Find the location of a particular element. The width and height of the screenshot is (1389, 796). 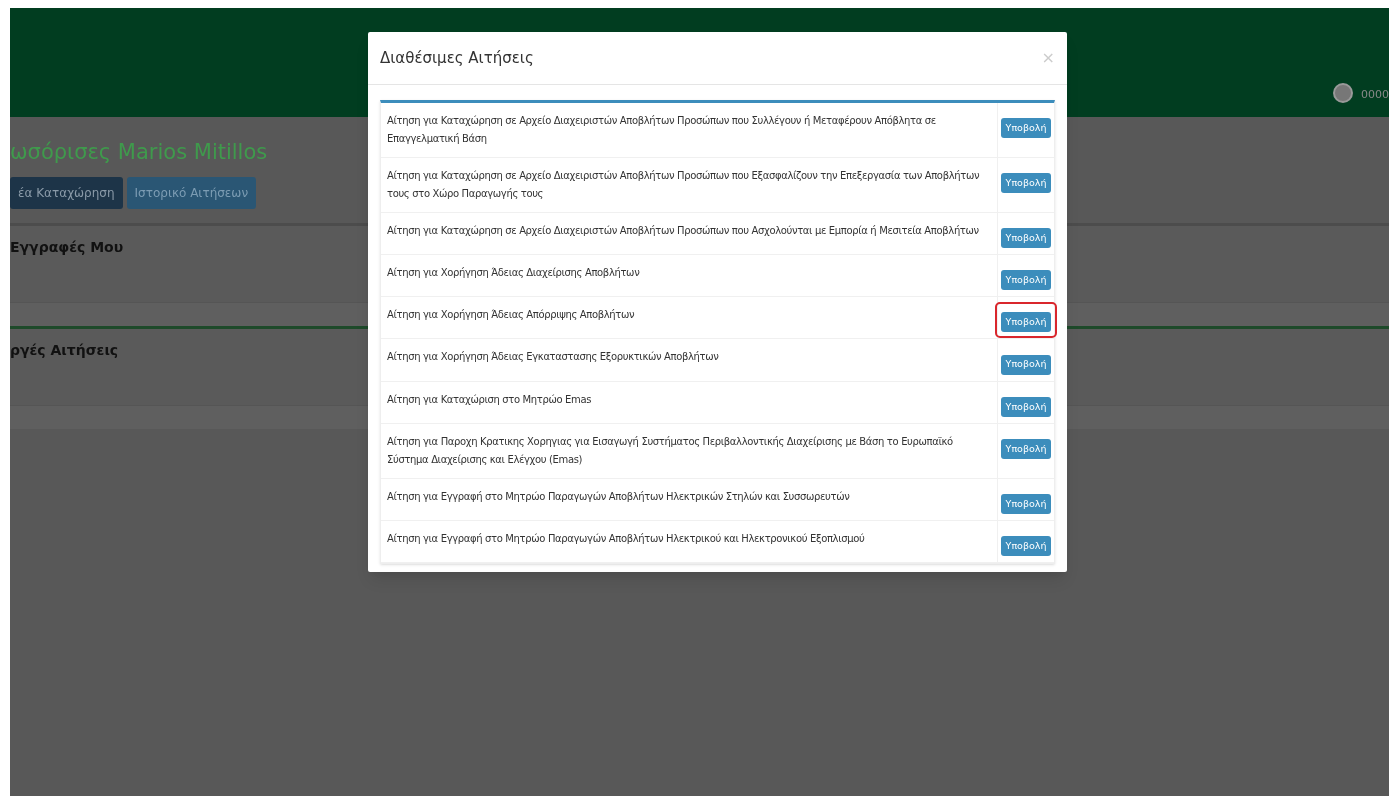

request-name: Αίτηση για Χορήγηση Άδειας Εγκαταστασης Εξορυκτικών Αποβλήτων is located at coordinates (553, 357).